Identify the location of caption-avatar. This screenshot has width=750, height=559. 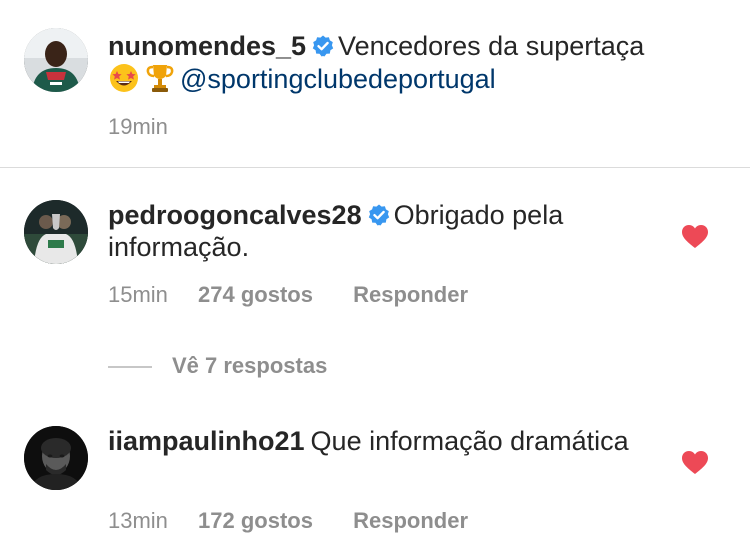
(56, 60).